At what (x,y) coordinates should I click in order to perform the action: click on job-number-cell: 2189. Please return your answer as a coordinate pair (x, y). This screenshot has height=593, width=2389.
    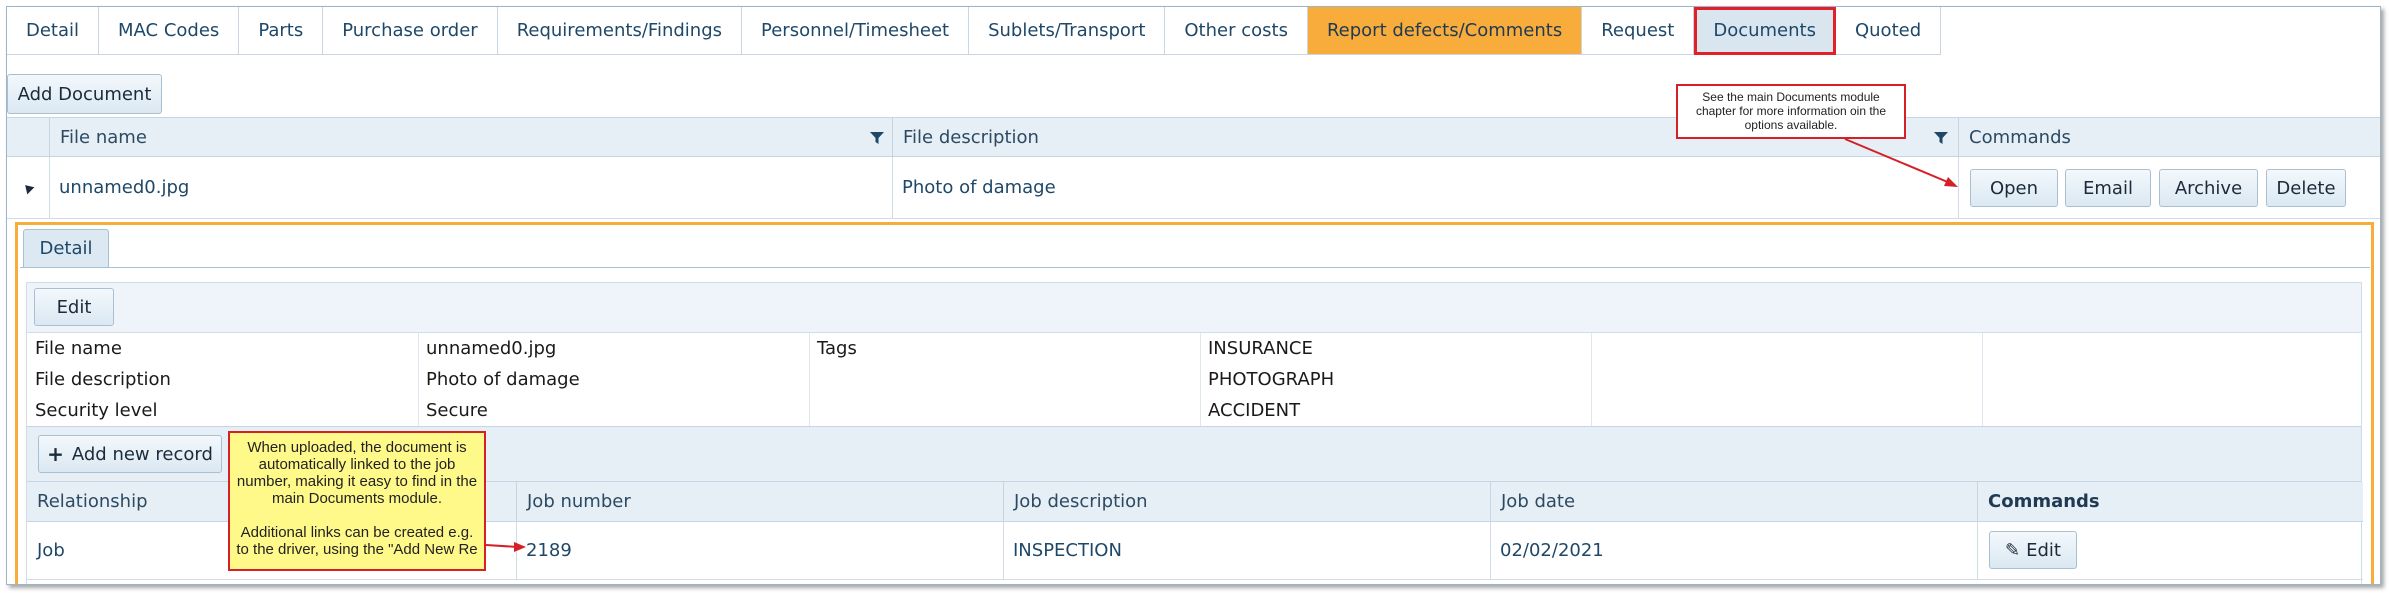
    Looking at the image, I should click on (549, 550).